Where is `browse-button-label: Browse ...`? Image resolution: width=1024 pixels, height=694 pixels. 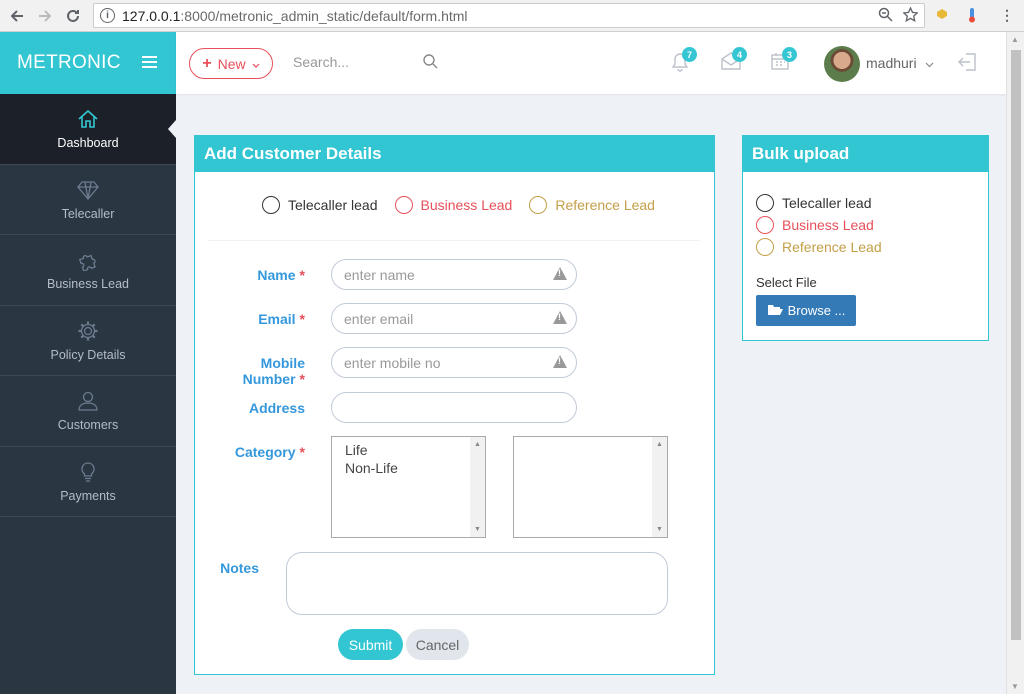 browse-button-label: Browse ... is located at coordinates (816, 310).